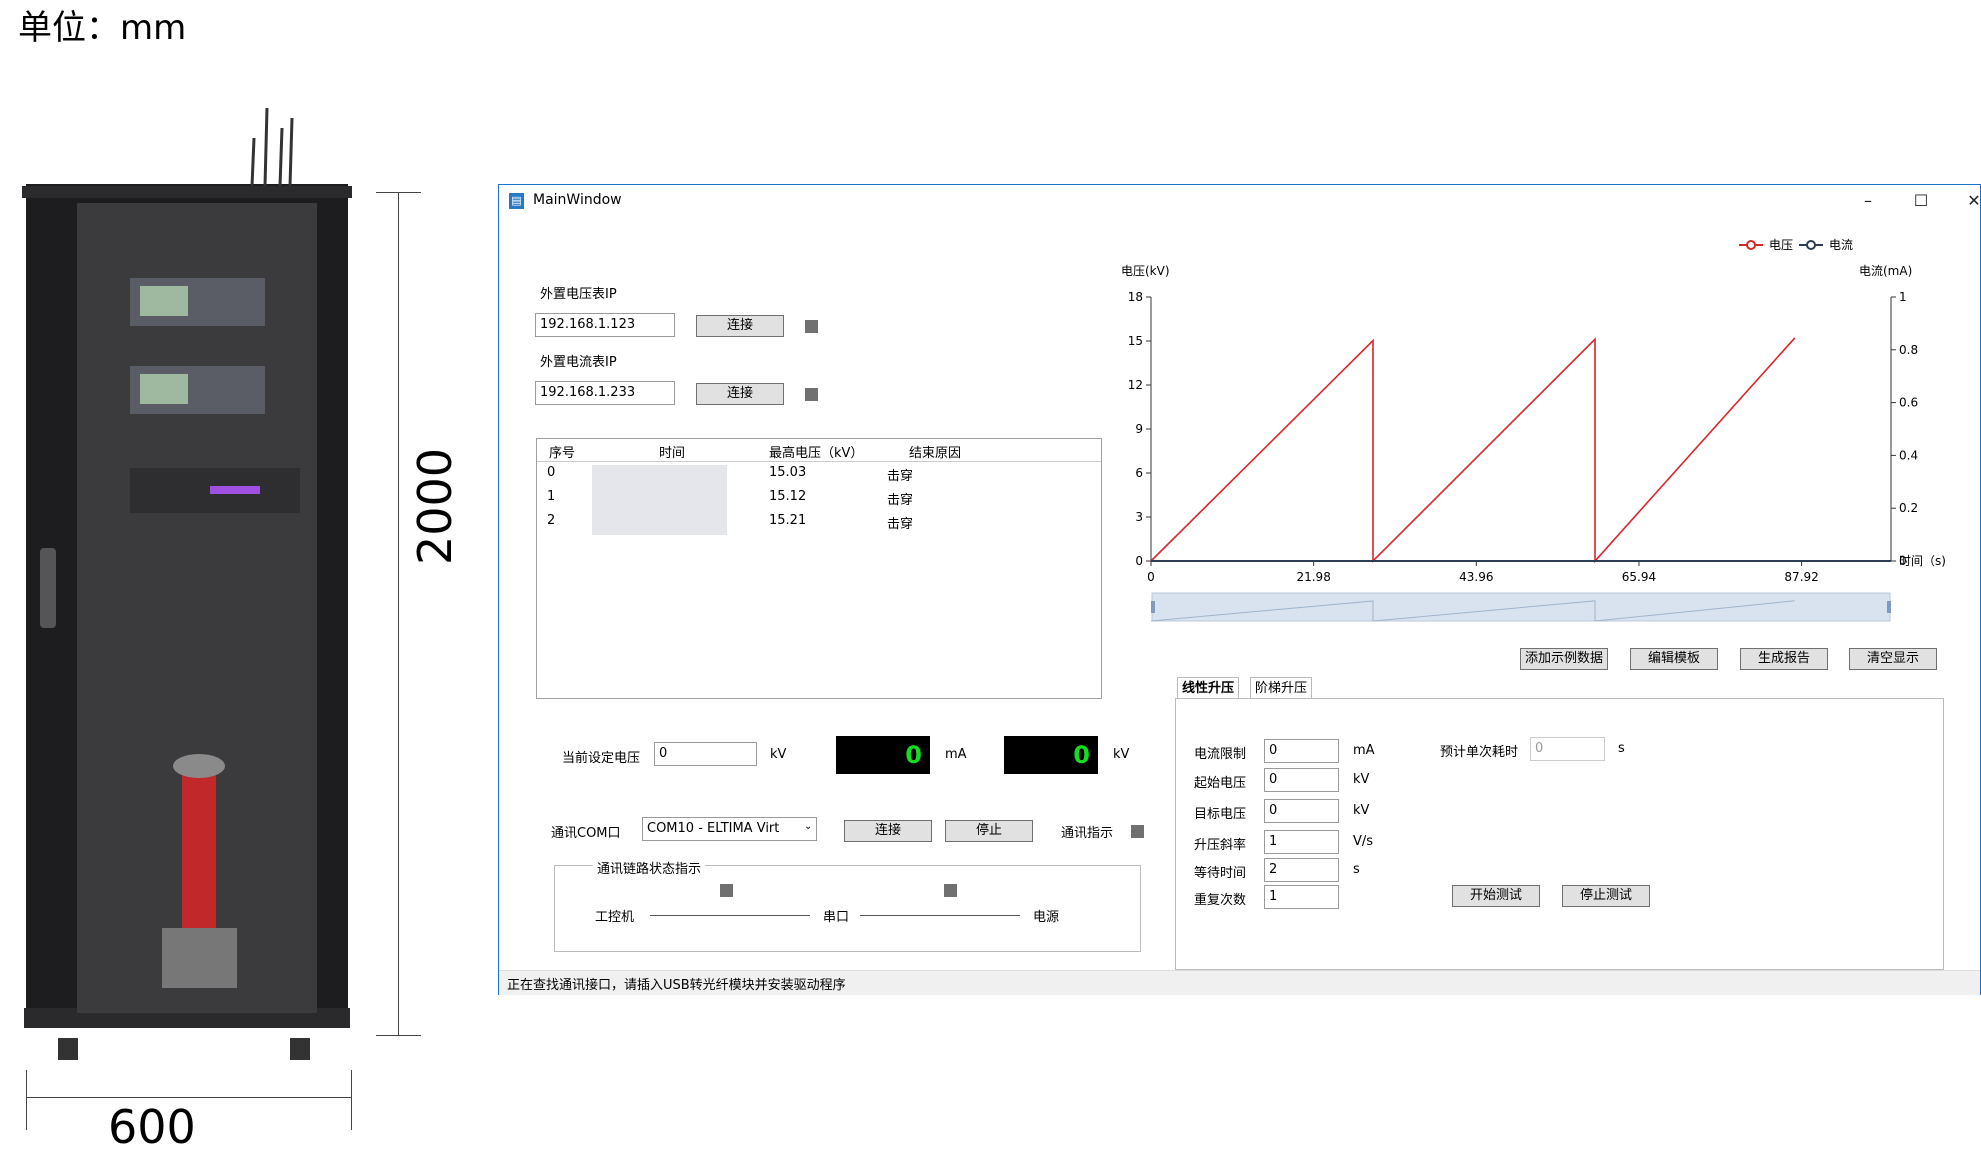  I want to click on width-dimension: 600, so click(152, 1127).